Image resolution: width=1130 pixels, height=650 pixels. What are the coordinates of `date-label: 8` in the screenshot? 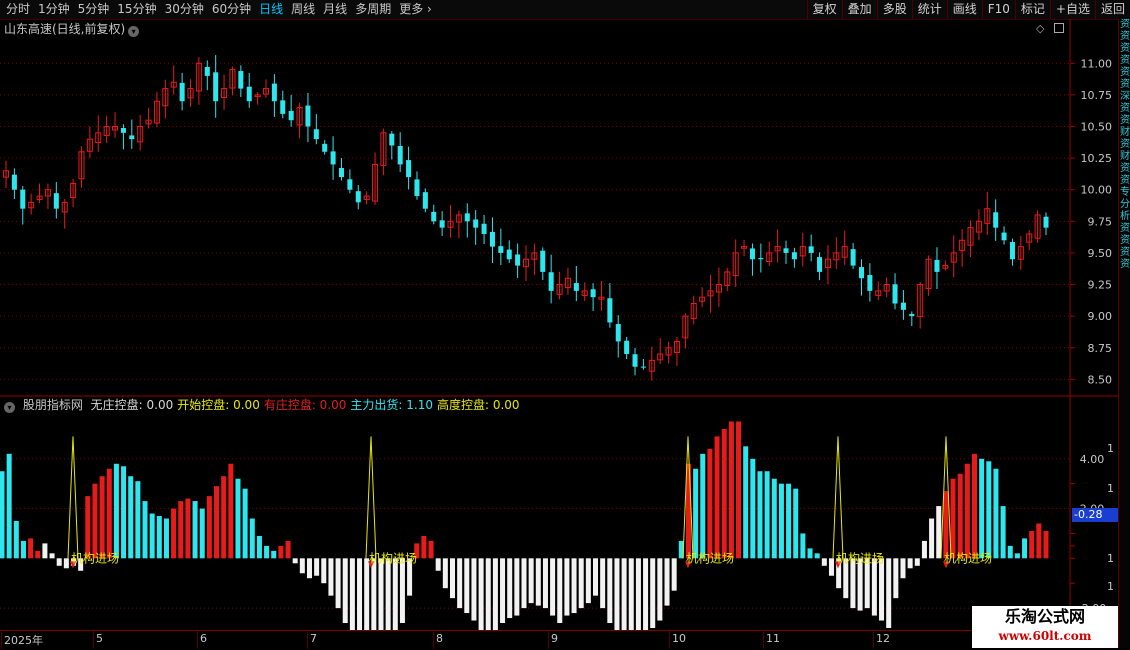 It's located at (439, 638).